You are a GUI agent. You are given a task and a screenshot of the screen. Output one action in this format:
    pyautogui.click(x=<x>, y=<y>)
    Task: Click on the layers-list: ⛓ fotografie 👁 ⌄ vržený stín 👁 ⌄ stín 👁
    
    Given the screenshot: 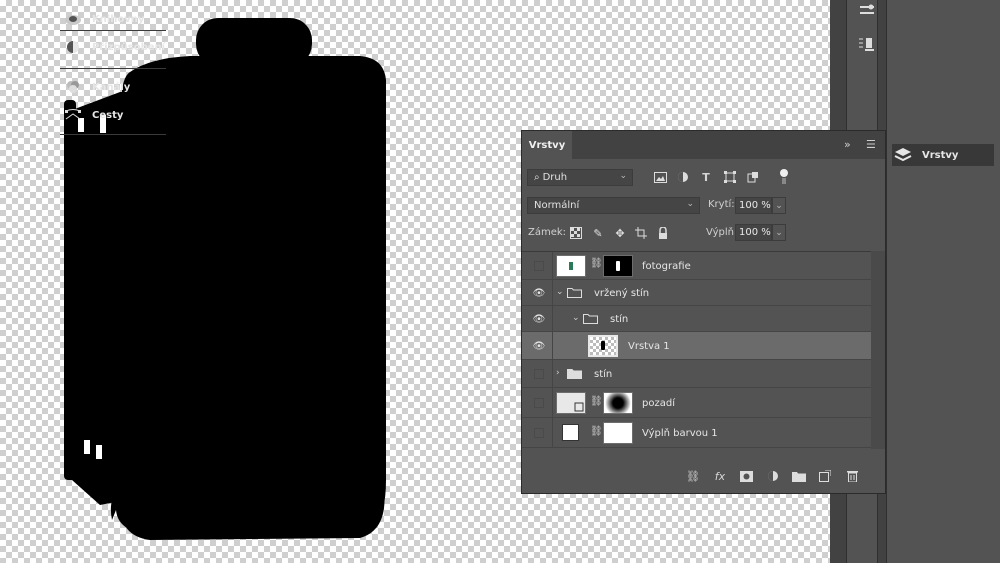 What is the action you would take?
    pyautogui.click(x=696, y=350)
    